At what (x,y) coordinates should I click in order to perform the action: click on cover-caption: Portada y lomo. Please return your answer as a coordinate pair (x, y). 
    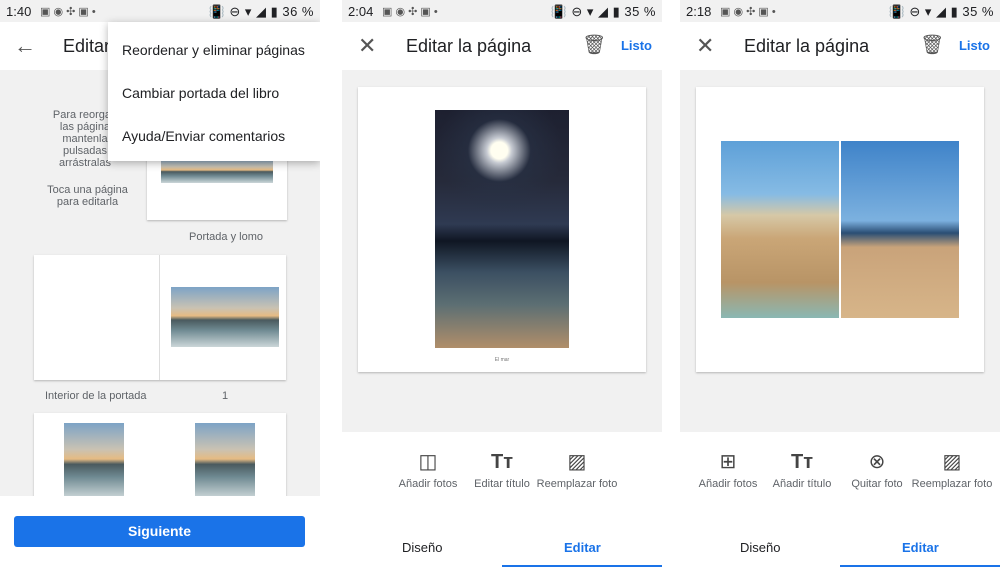
    Looking at the image, I should click on (226, 237).